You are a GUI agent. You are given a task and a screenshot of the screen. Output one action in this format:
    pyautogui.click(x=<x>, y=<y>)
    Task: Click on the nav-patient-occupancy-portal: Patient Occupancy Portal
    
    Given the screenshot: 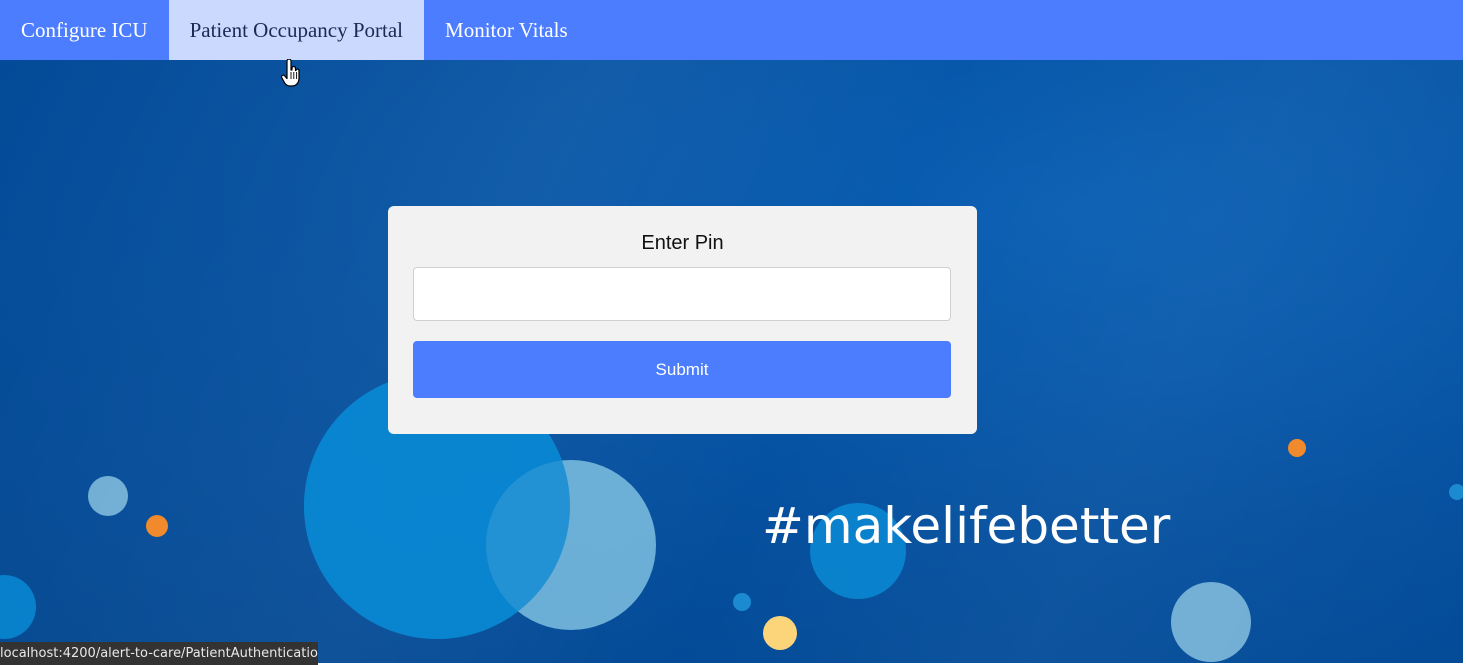 What is the action you would take?
    pyautogui.click(x=296, y=30)
    